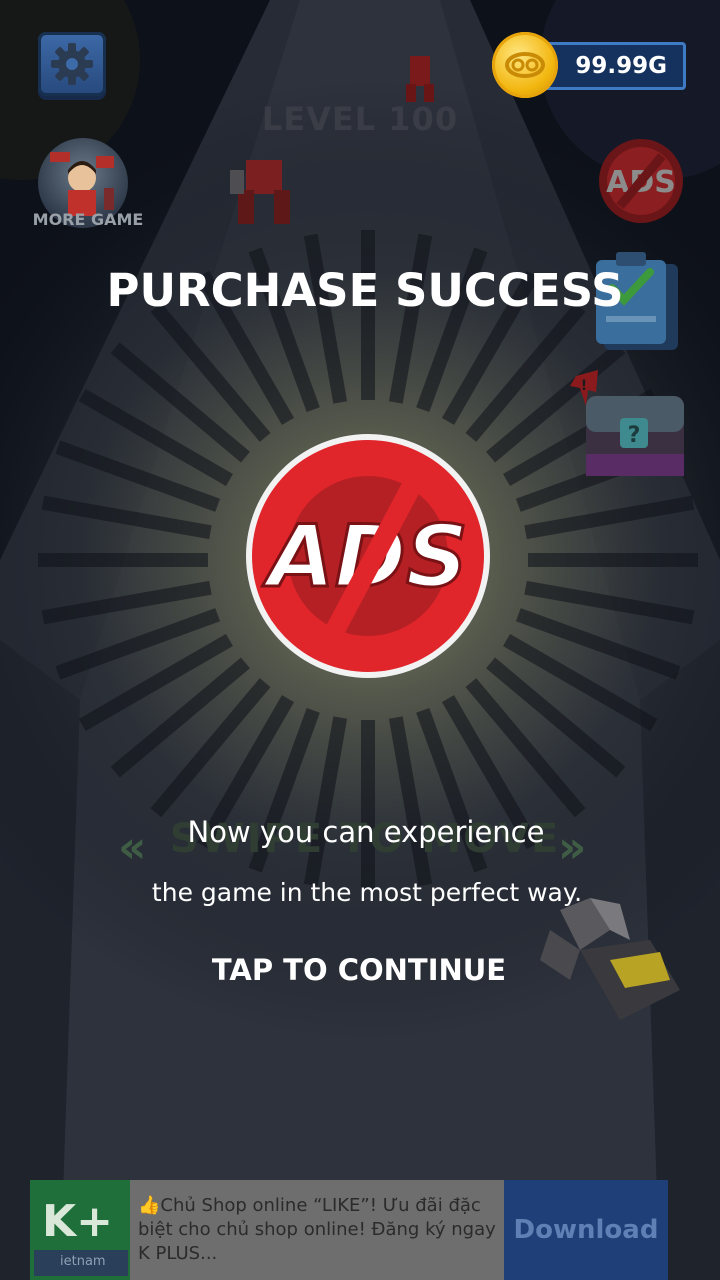 The height and width of the screenshot is (1280, 720). What do you see at coordinates (360, 119) in the screenshot?
I see `level-indicator: LEVEL 100` at bounding box center [360, 119].